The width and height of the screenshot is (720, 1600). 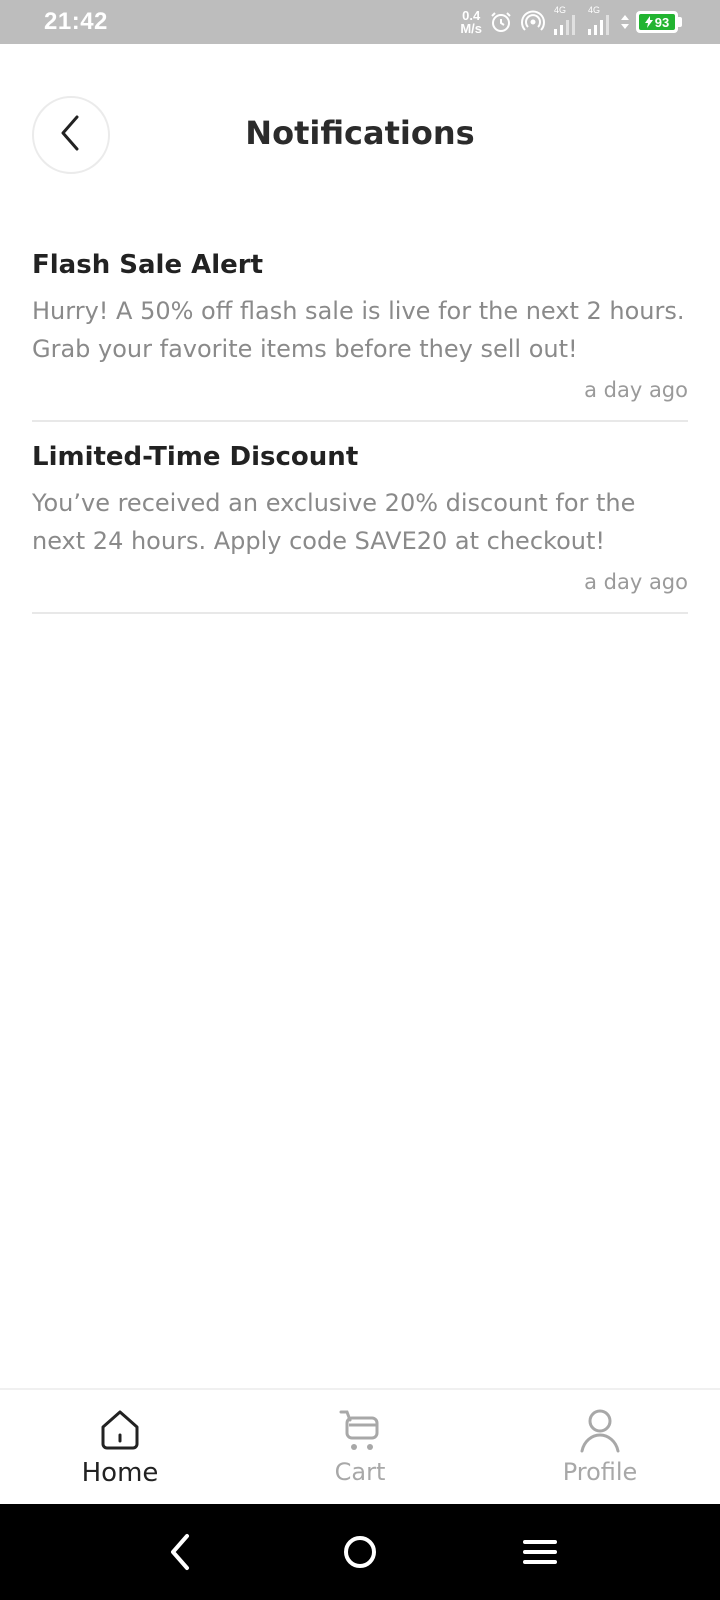 What do you see at coordinates (533, 22) in the screenshot?
I see `hotspot-icon` at bounding box center [533, 22].